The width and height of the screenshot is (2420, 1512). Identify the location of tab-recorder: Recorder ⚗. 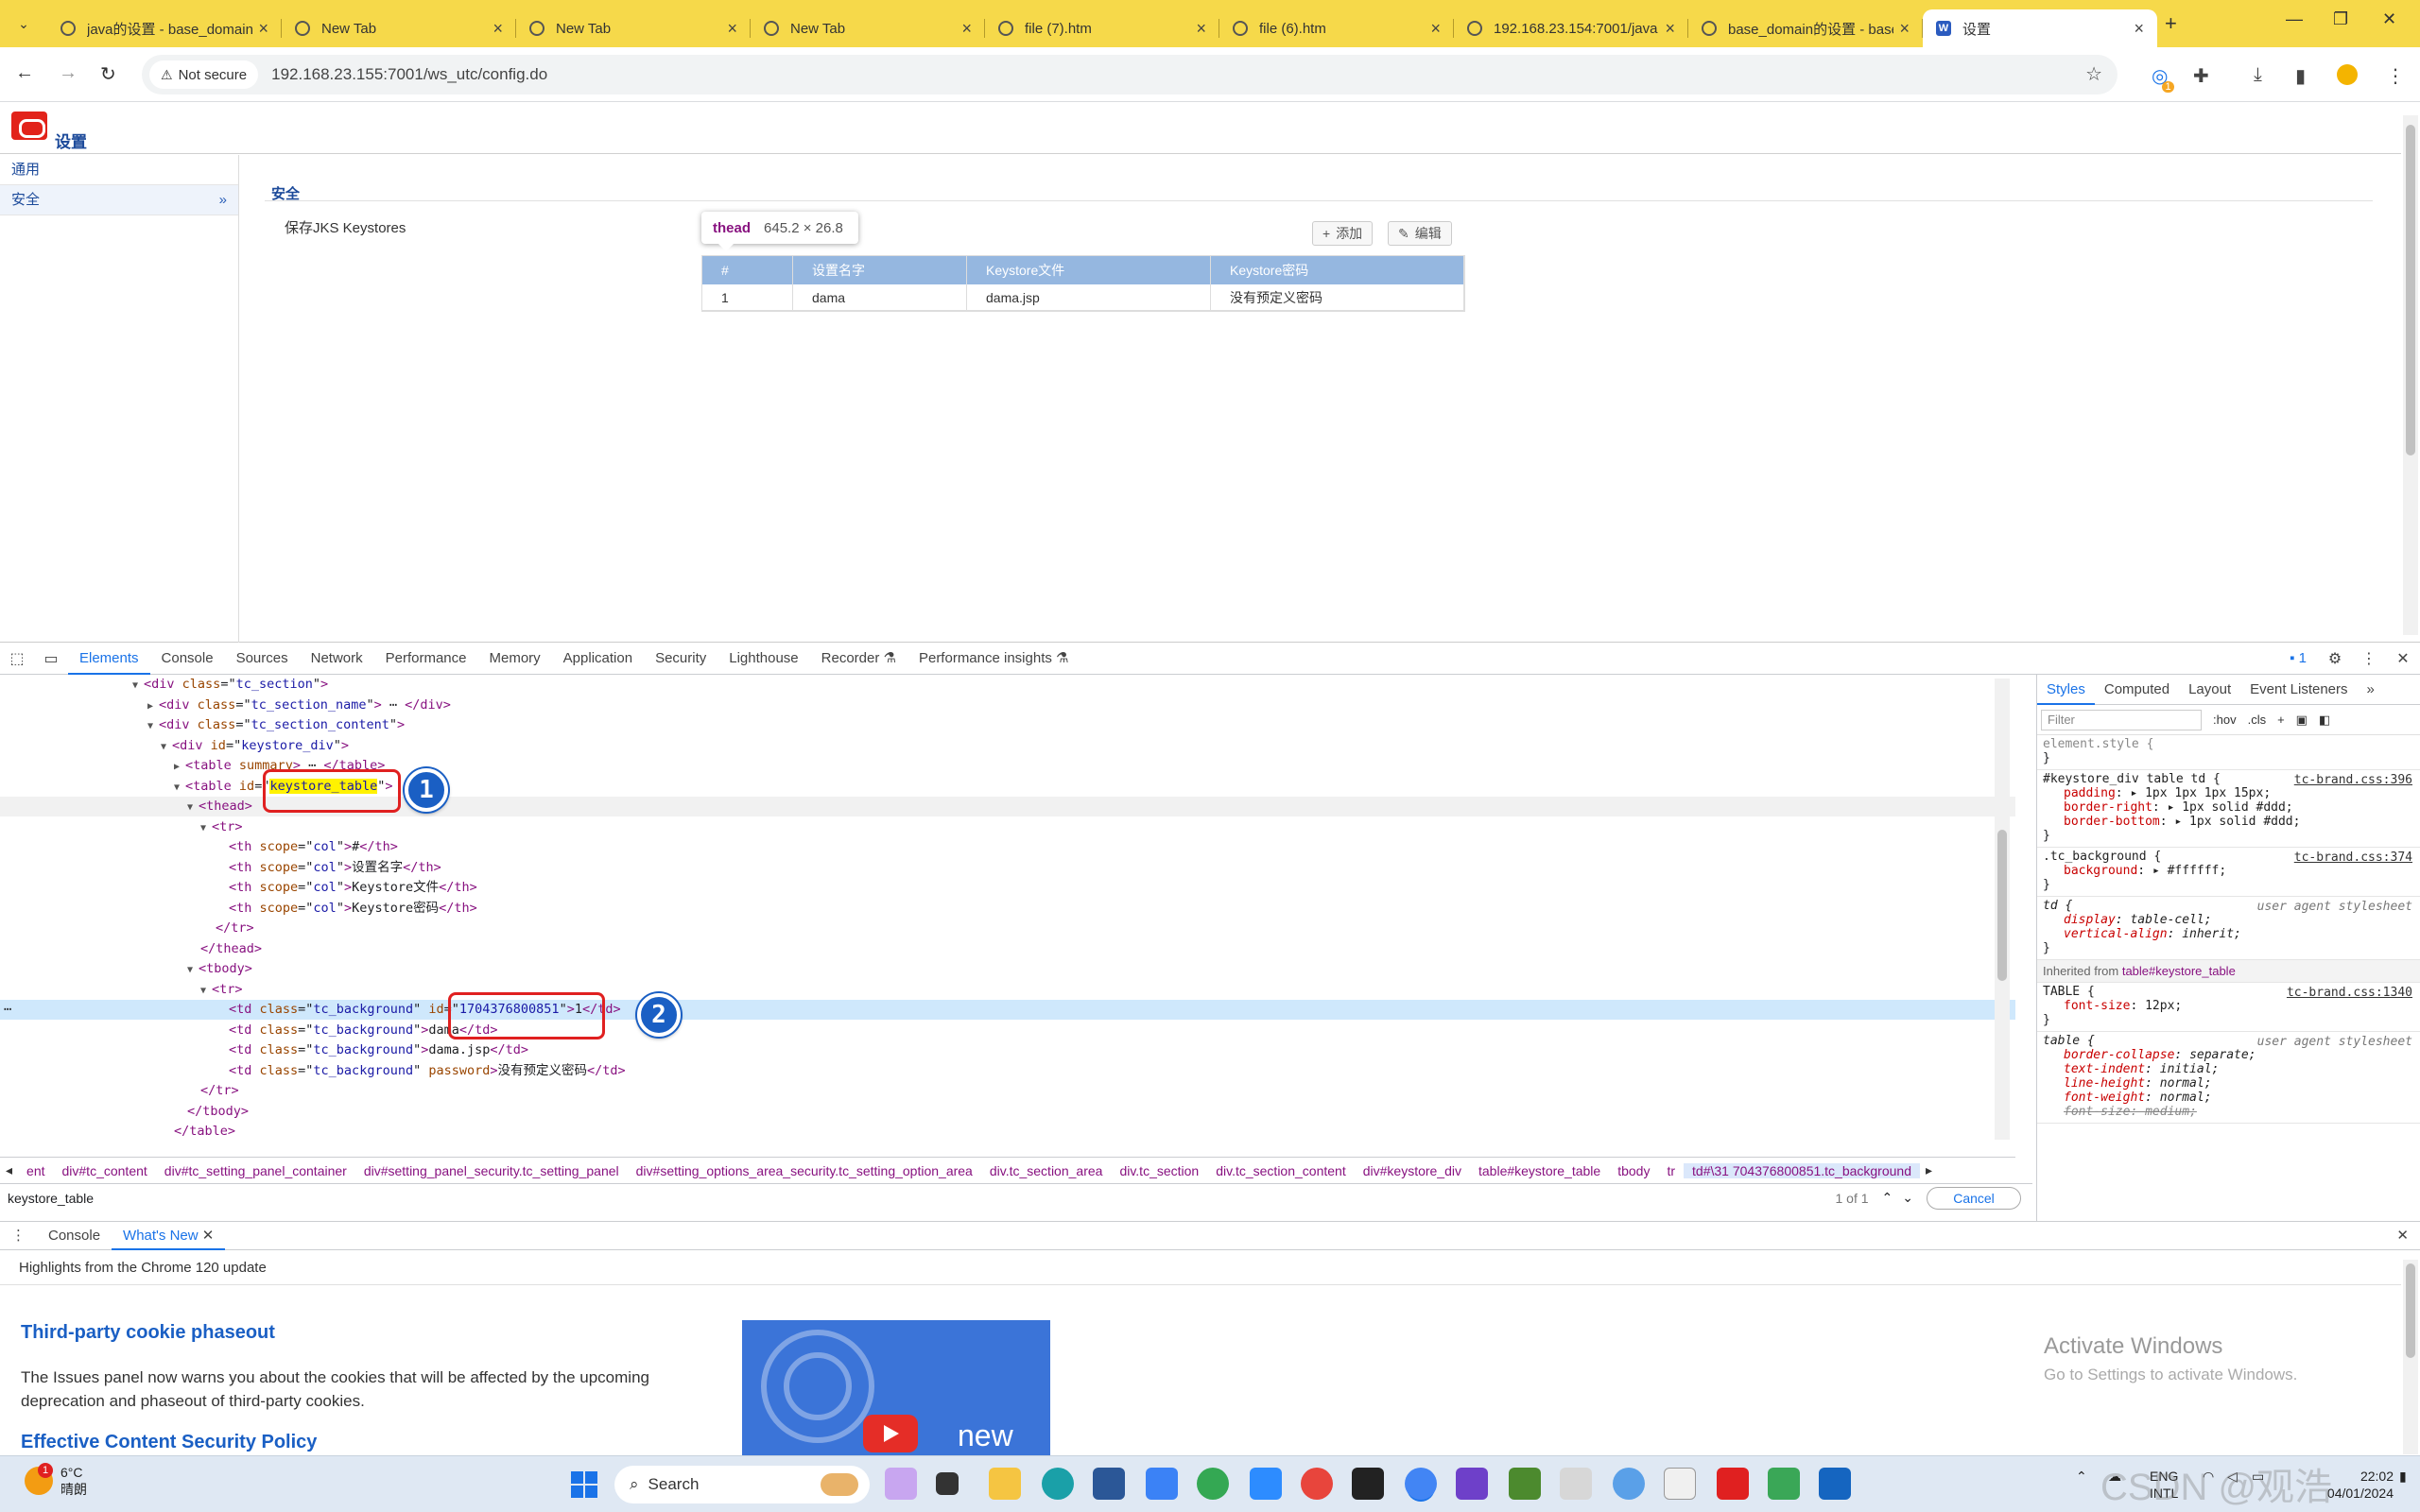
(859, 659).